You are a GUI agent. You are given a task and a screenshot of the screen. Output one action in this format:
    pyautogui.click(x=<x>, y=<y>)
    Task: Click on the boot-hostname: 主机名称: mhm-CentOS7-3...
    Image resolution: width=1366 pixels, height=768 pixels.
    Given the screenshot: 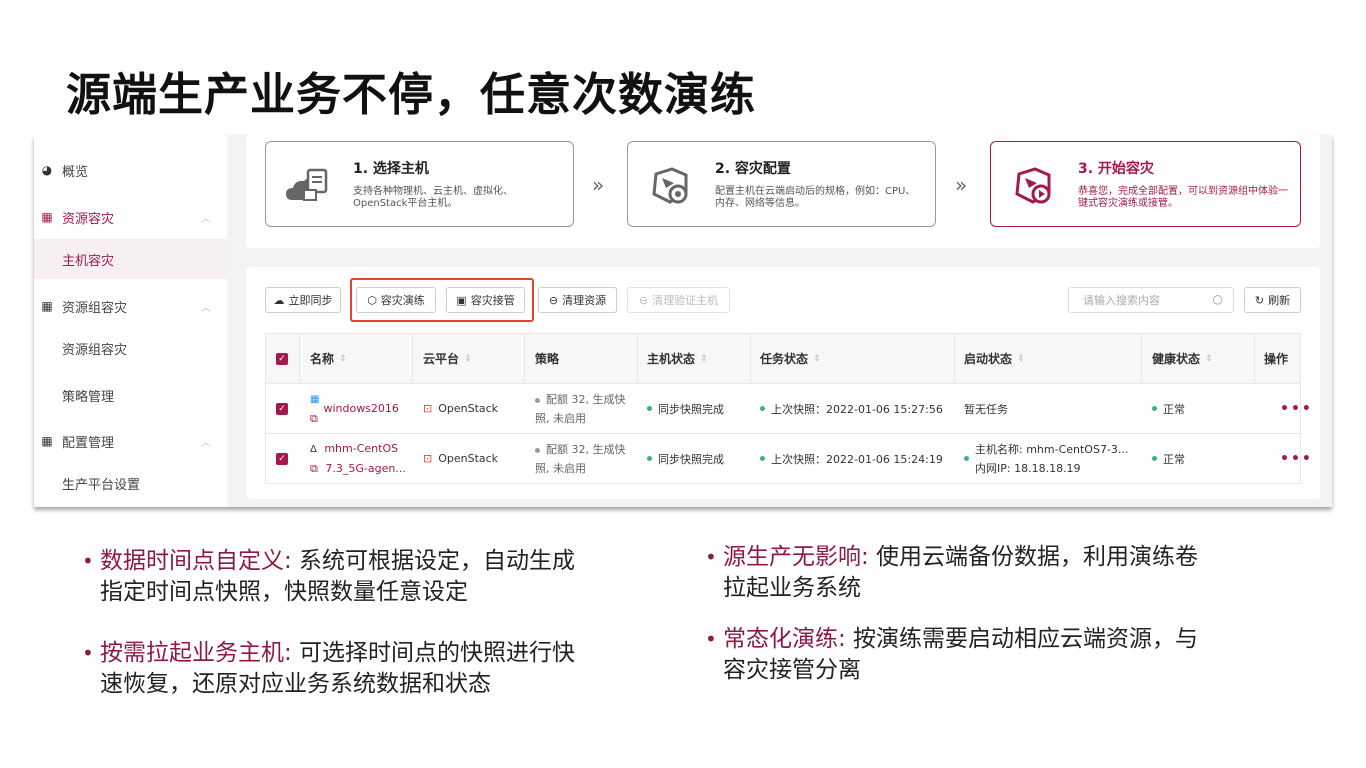 What is the action you would take?
    pyautogui.click(x=1052, y=449)
    